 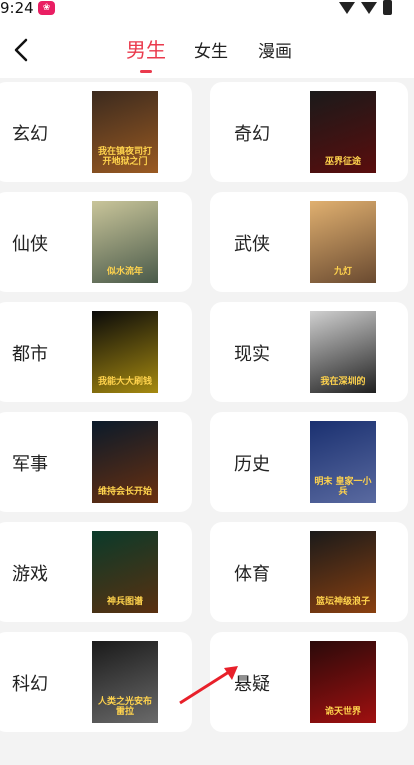 What do you see at coordinates (343, 682) in the screenshot?
I see `book-cover: 诡天世界` at bounding box center [343, 682].